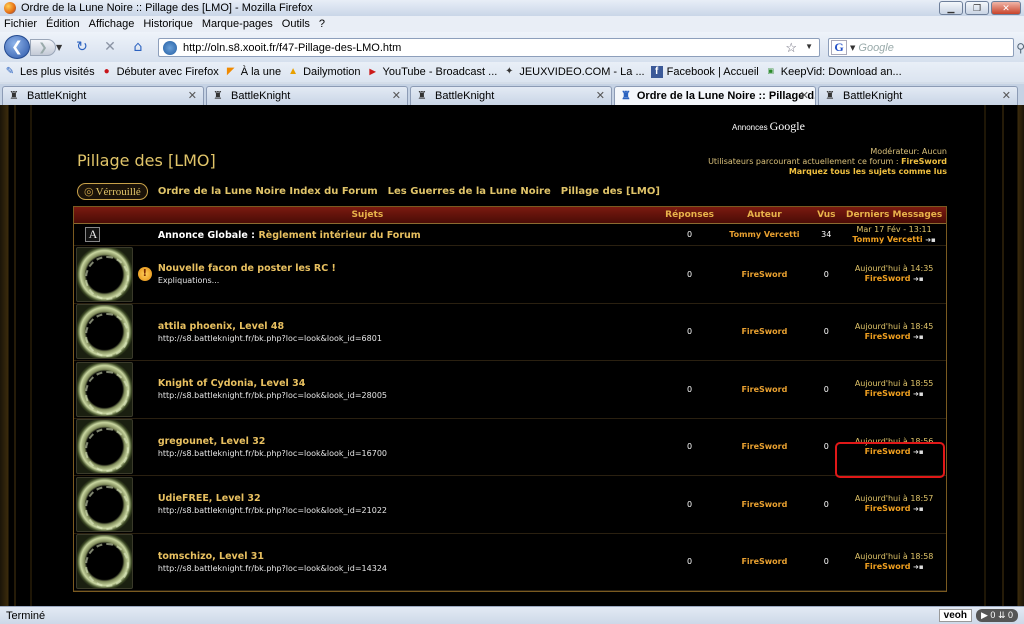 Image resolution: width=1024 pixels, height=624 pixels. What do you see at coordinates (887, 239) in the screenshot?
I see `last-message-author: Tommy Vercetti` at bounding box center [887, 239].